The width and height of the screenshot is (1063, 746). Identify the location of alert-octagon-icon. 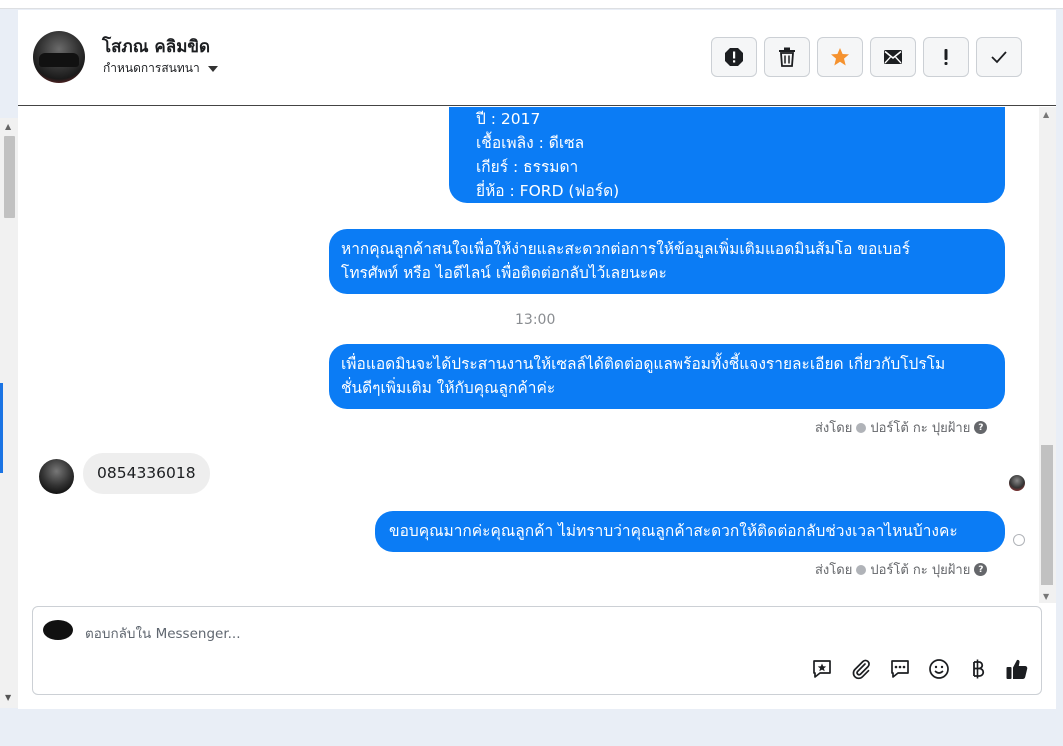
(734, 57).